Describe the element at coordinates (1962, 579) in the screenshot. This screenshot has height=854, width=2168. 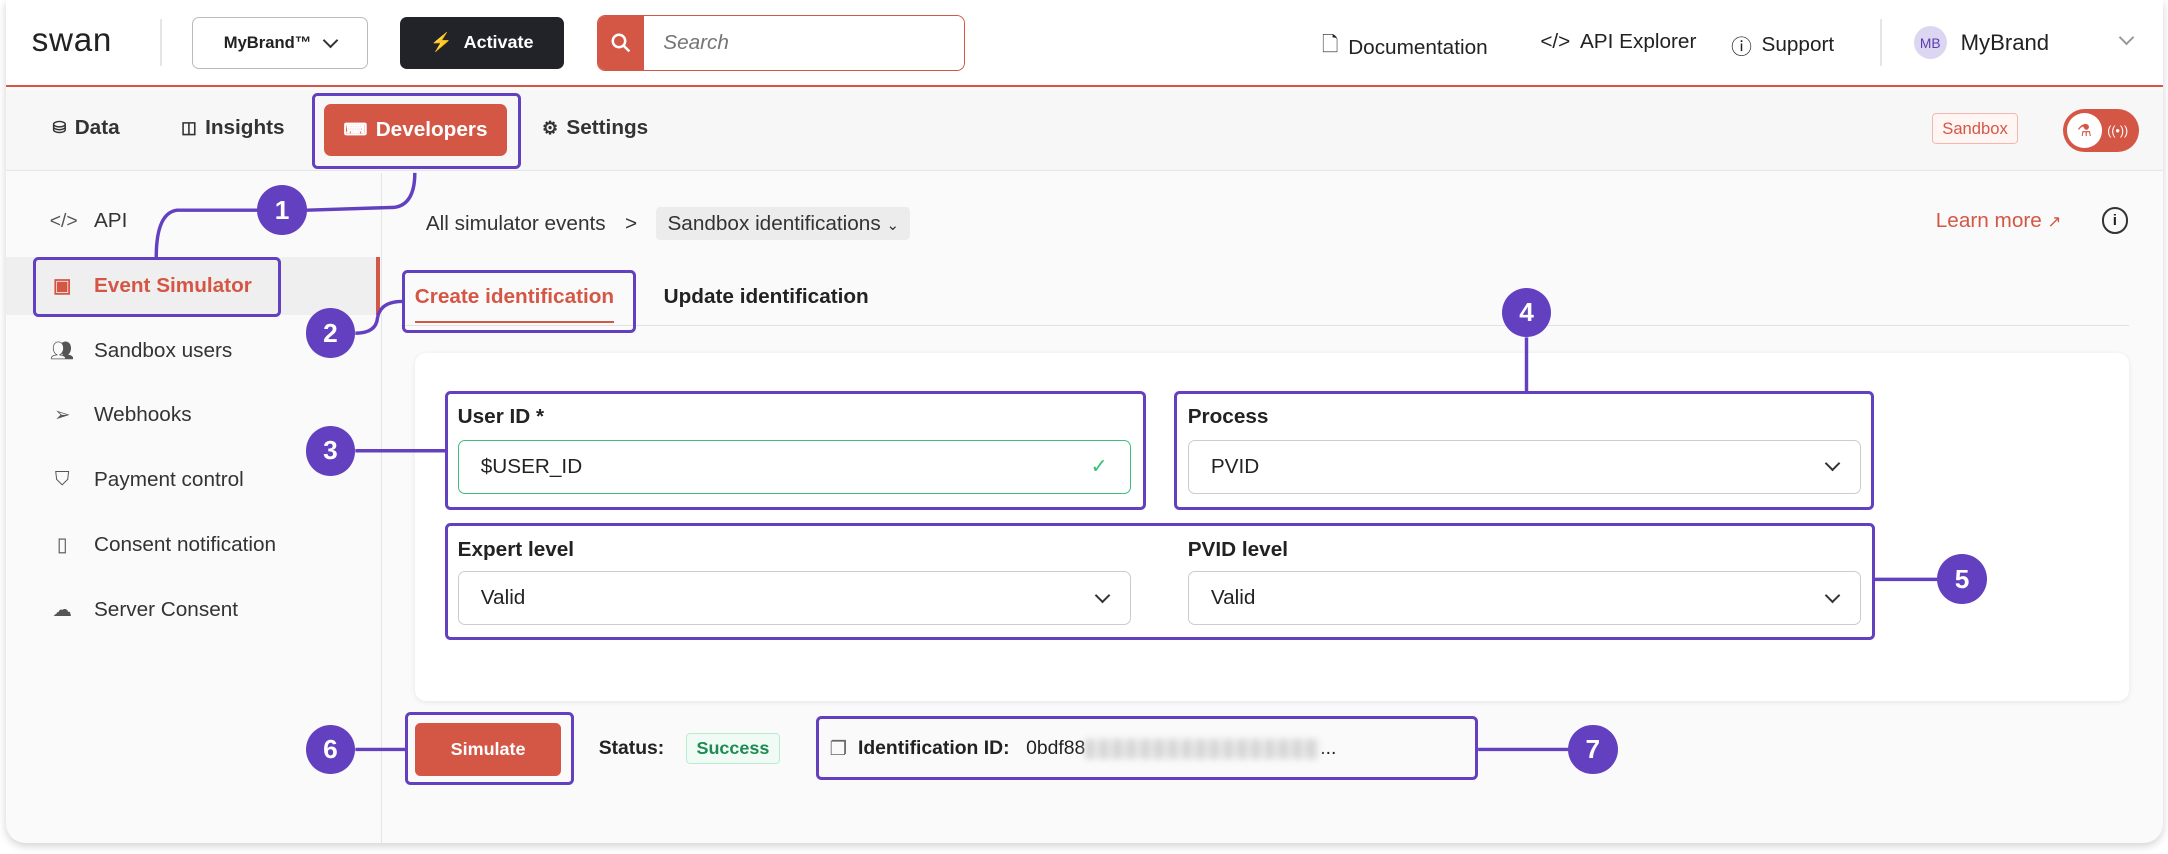
I see `annotation-marker-5: 5` at that location.